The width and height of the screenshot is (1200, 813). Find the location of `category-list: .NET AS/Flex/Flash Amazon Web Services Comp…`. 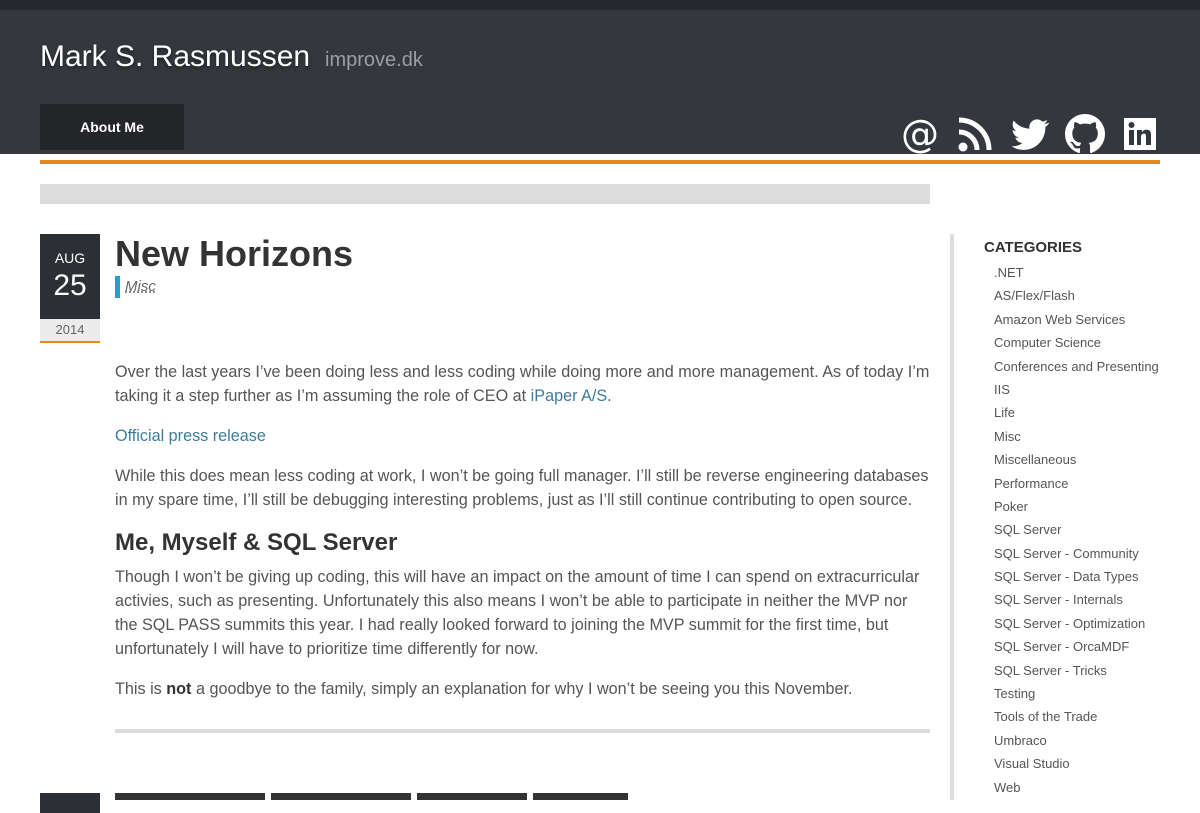

category-list: .NET AS/Flex/Flash Amazon Web Services Comp… is located at coordinates (1089, 533).